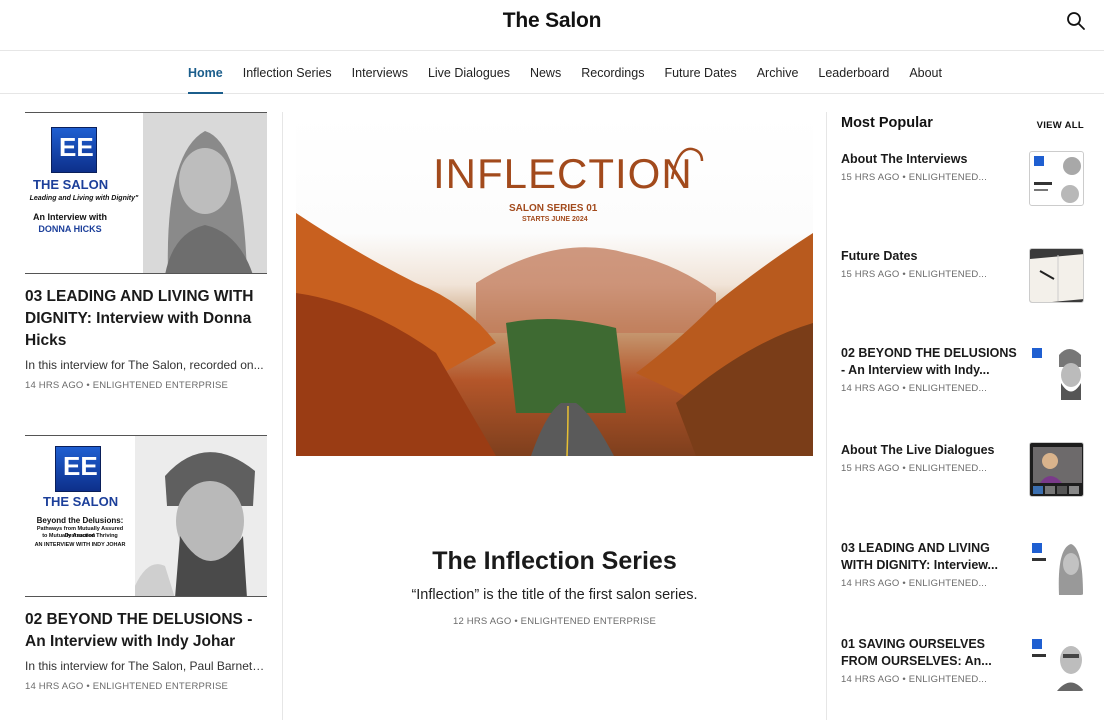 The image size is (1104, 720). Describe the element at coordinates (552, 21) in the screenshot. I see `site-title: The Salon` at that location.